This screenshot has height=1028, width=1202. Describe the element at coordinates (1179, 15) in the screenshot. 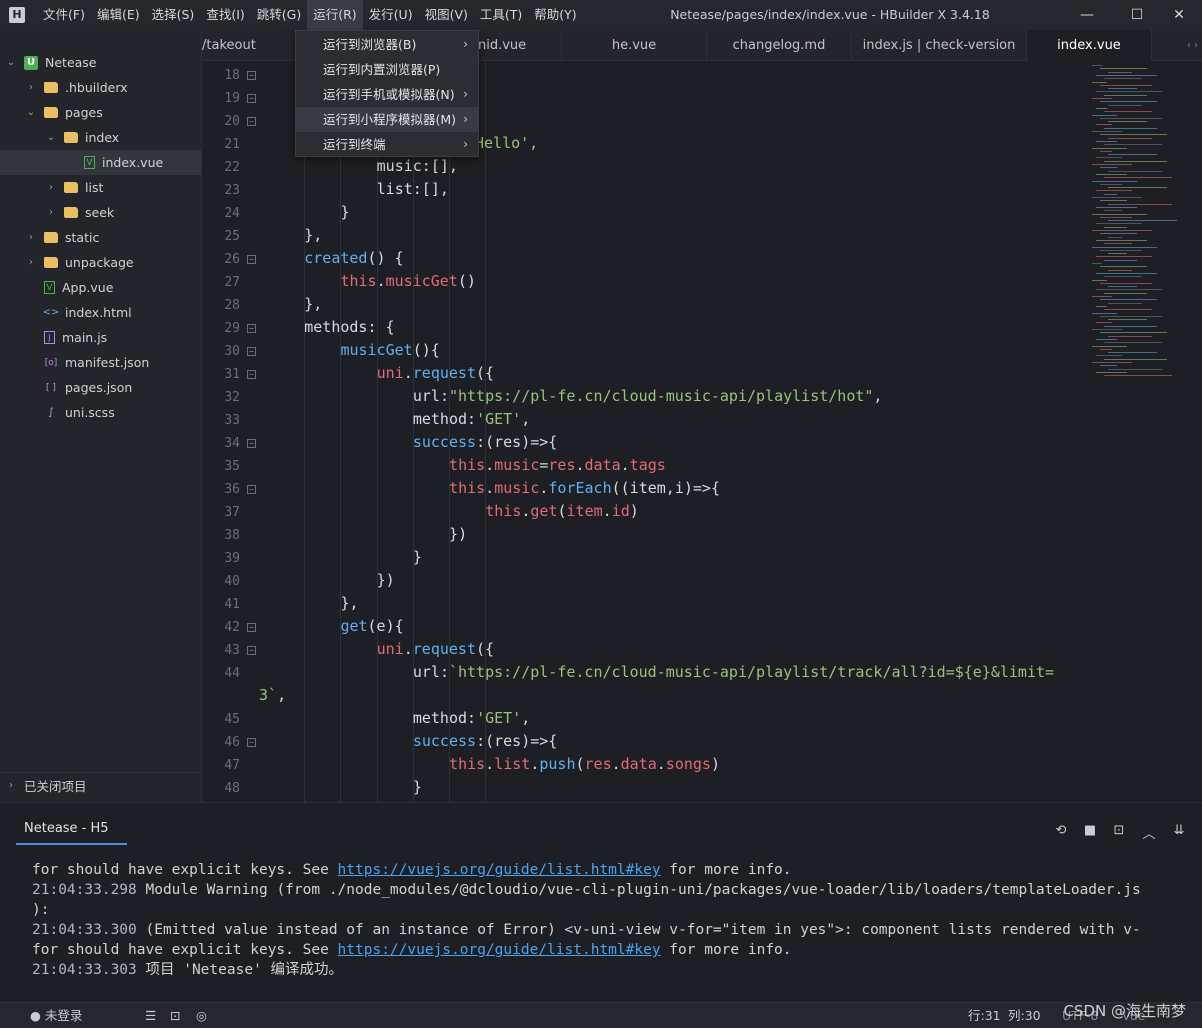

I see `close-button: ✕` at that location.